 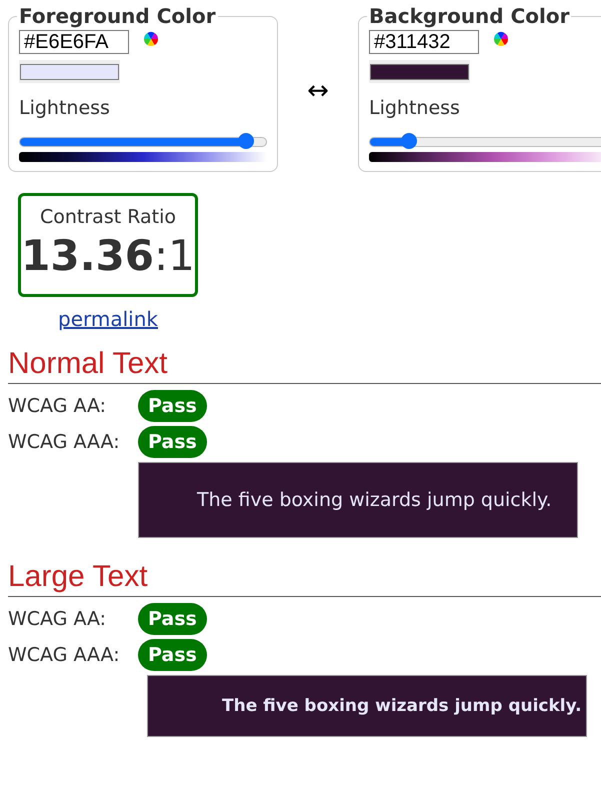 I want to click on section-heading: Large Text, so click(x=304, y=578).